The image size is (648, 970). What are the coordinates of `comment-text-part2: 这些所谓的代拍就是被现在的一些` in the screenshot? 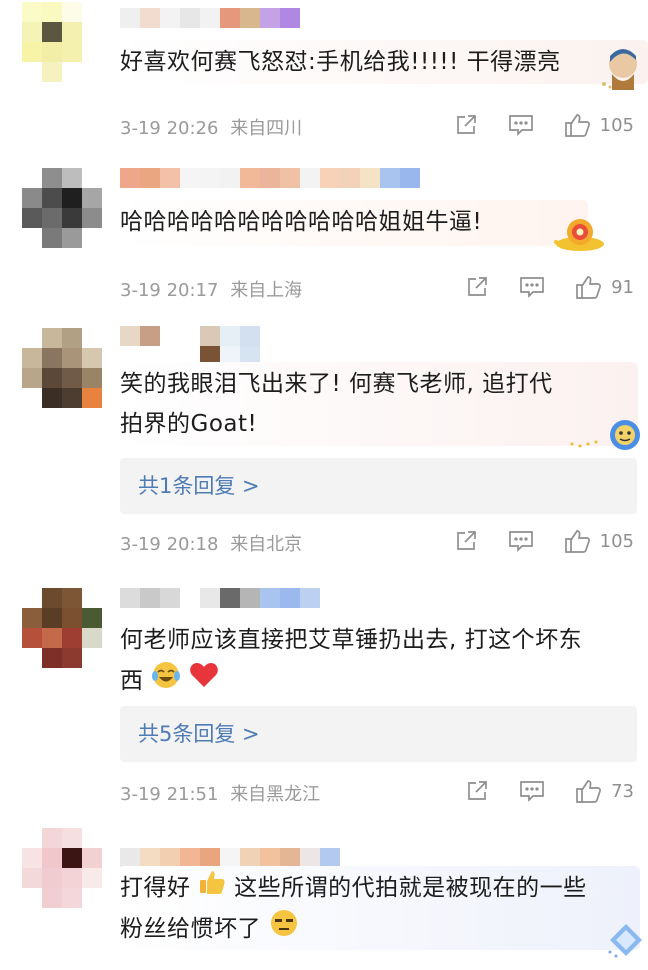 It's located at (410, 888).